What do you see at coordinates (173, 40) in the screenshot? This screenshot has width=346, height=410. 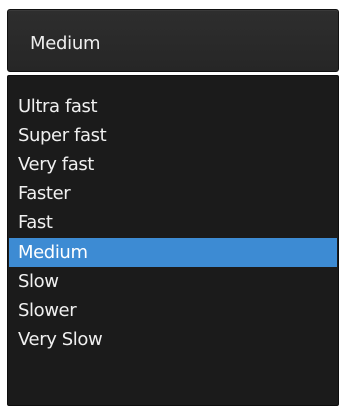 I see `preset-select: Medium` at bounding box center [173, 40].